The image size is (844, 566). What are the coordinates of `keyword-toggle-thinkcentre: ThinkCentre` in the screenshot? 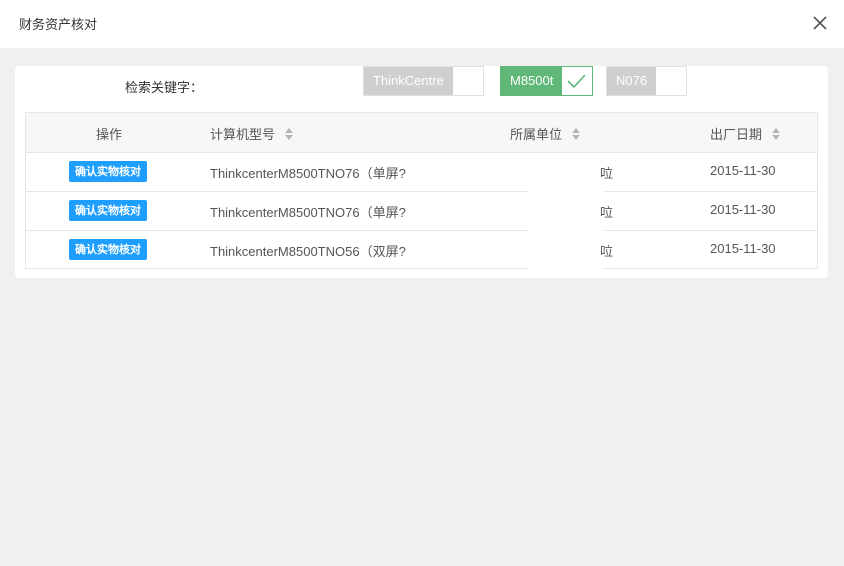 It's located at (423, 81).